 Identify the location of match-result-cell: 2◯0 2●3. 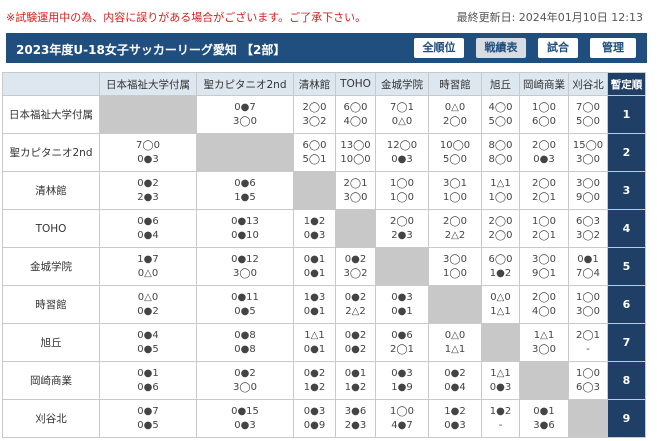
(402, 228).